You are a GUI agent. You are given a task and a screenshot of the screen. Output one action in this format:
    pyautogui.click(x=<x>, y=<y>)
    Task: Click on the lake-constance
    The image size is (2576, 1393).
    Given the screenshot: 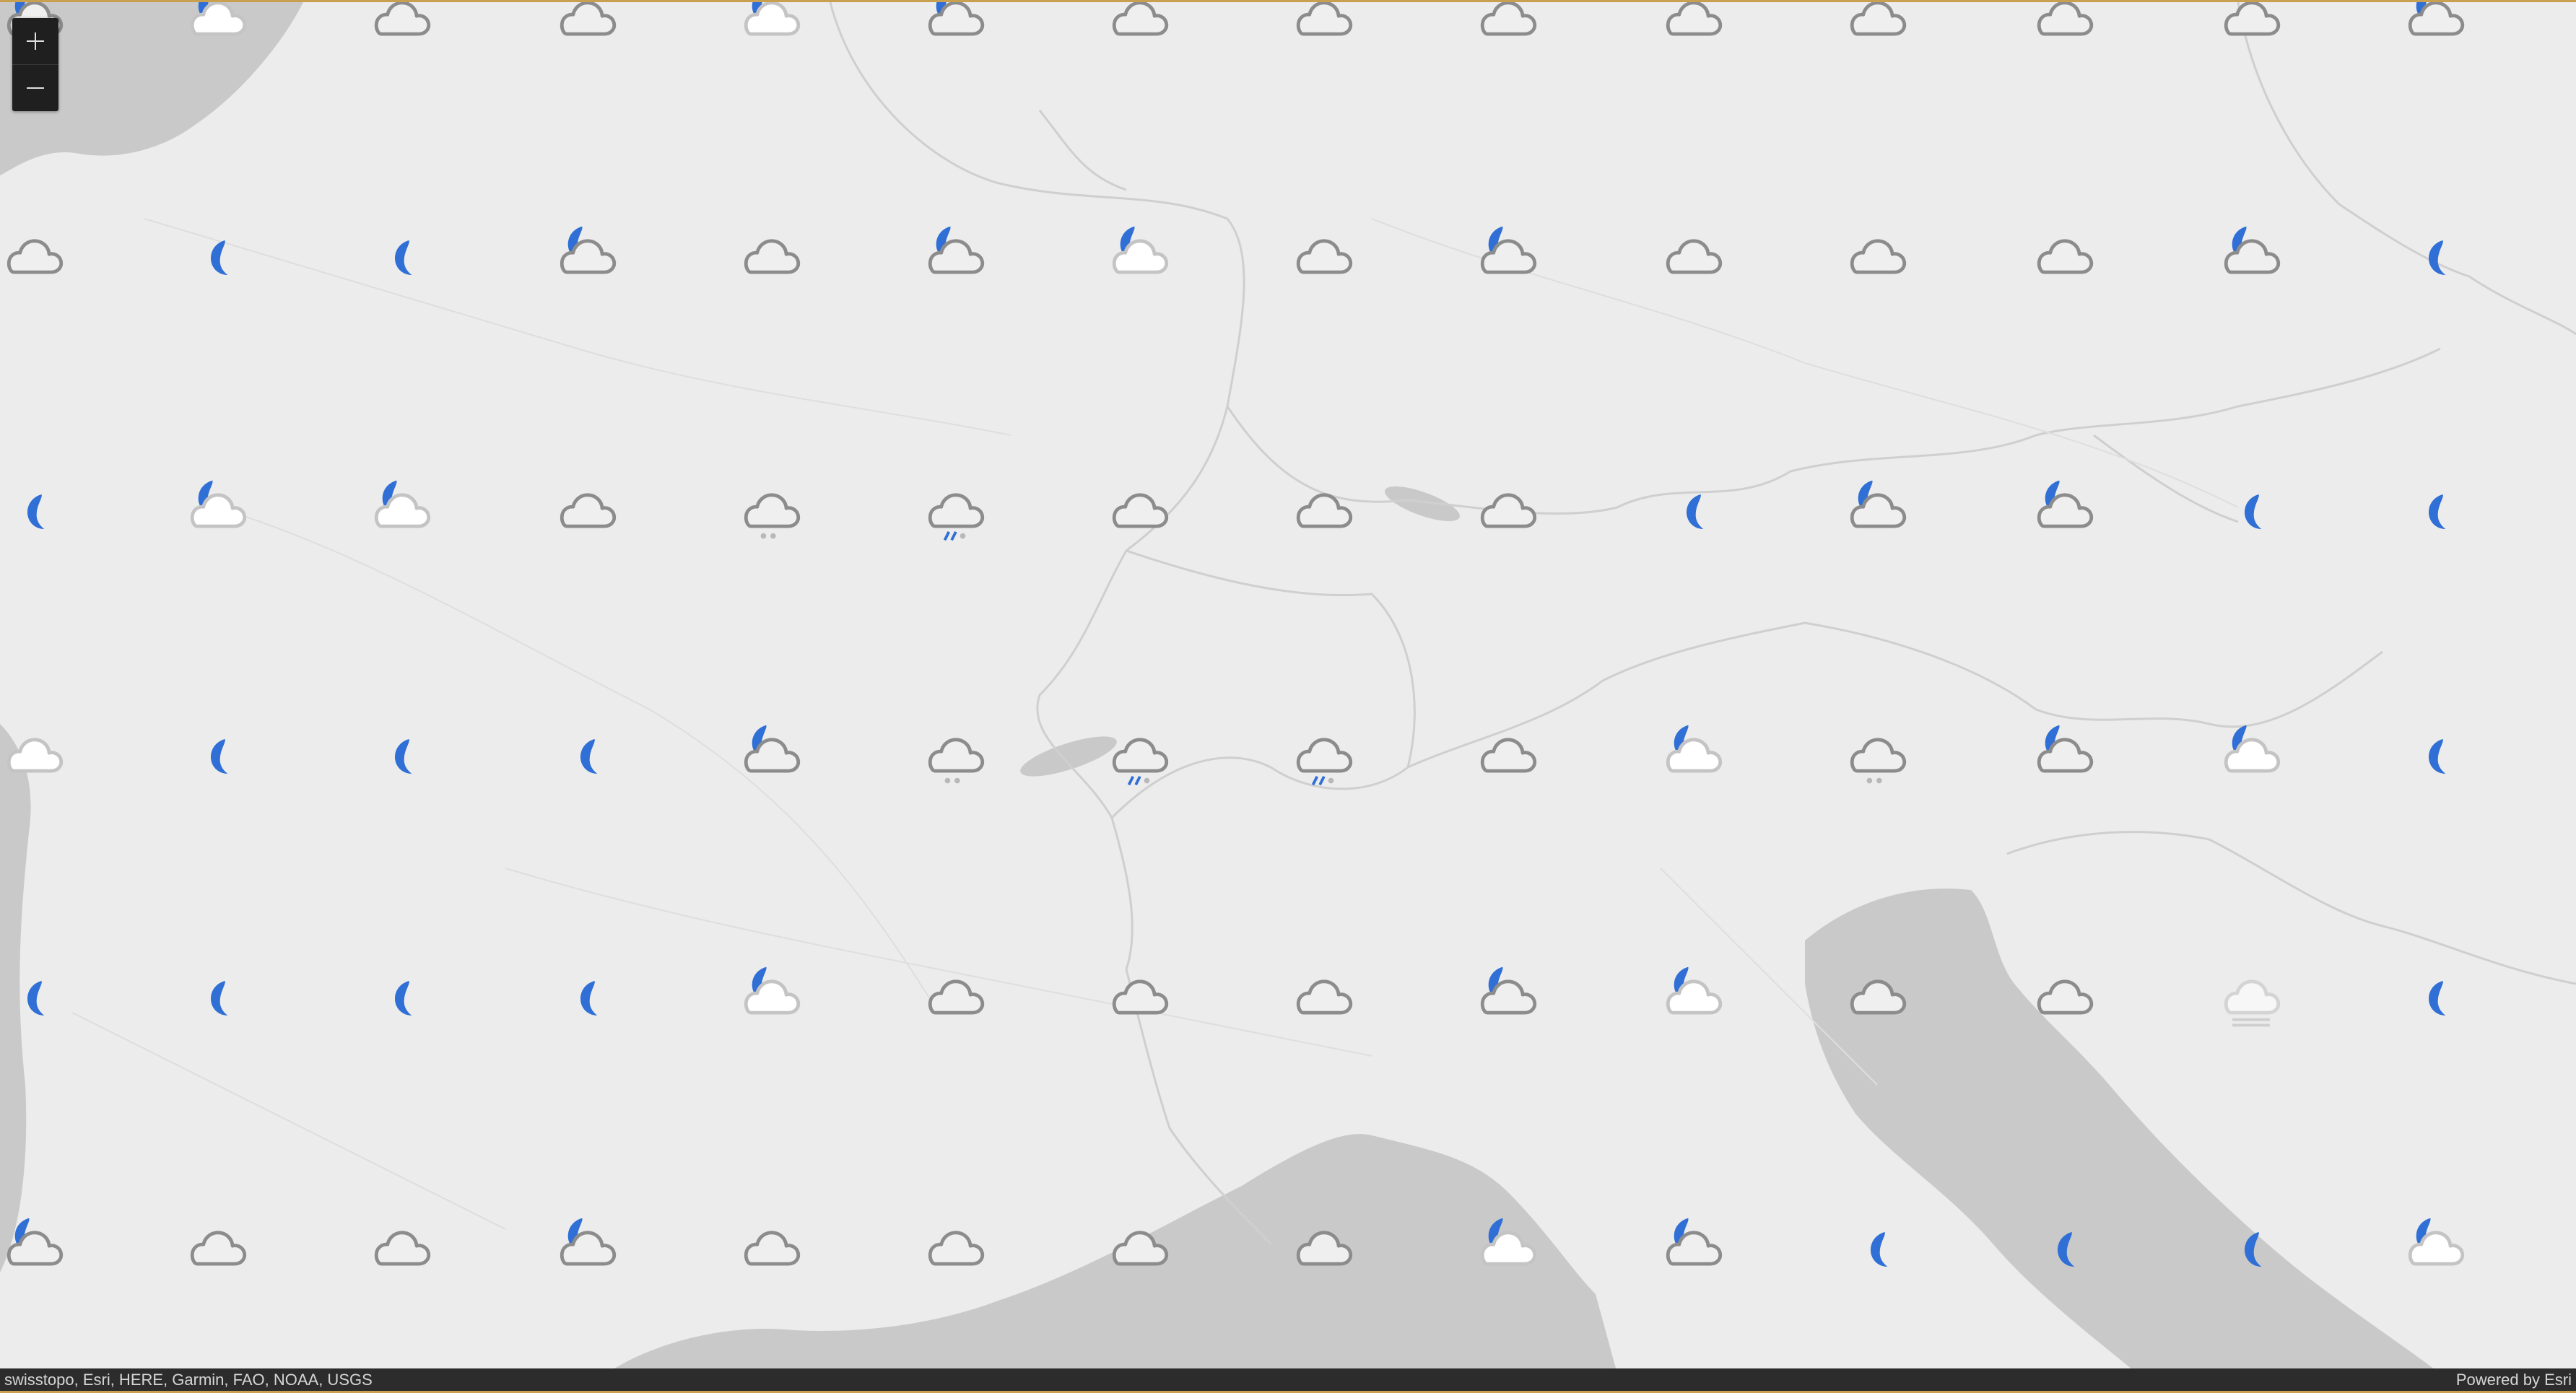 What is the action you would take?
    pyautogui.click(x=1422, y=504)
    